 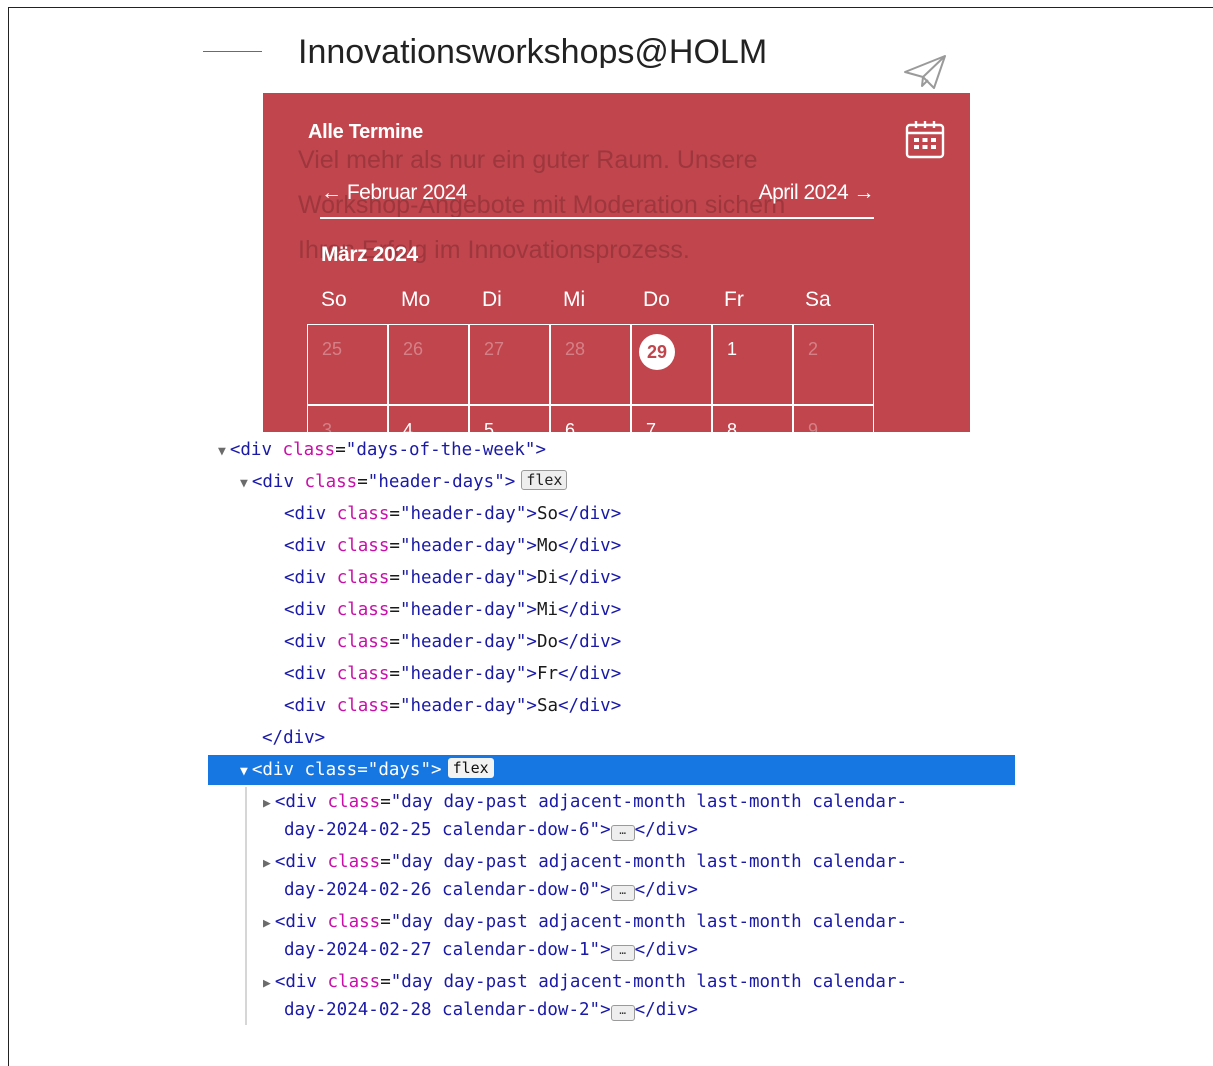 I want to click on calendar-grid: 25 26 27 28 29 1 2 3 4 5 6 7 8 9, so click(x=591, y=378).